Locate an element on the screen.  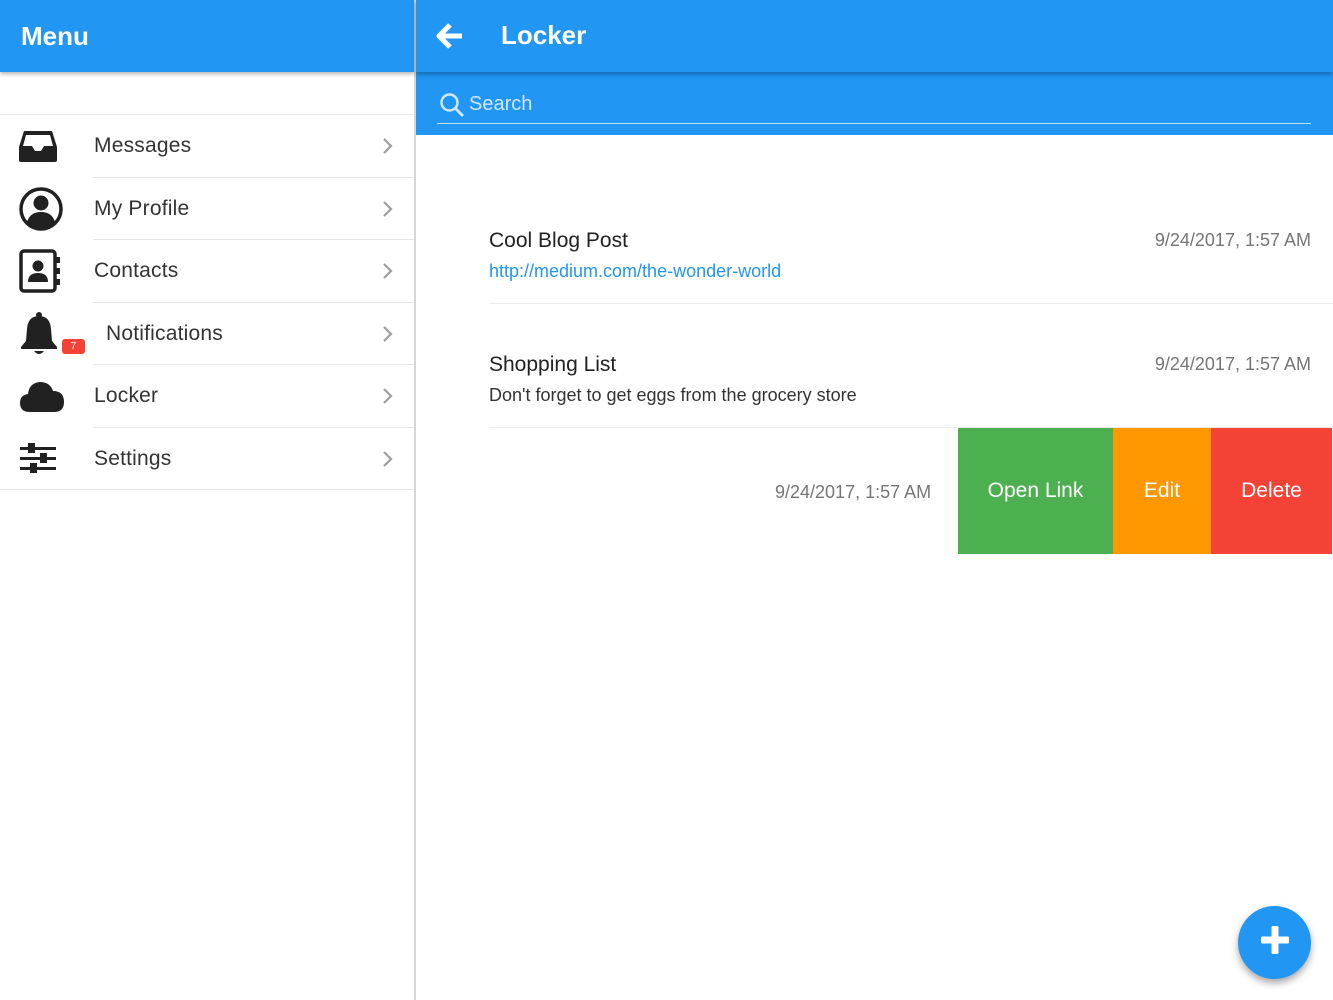
search-input is located at coordinates (869, 104).